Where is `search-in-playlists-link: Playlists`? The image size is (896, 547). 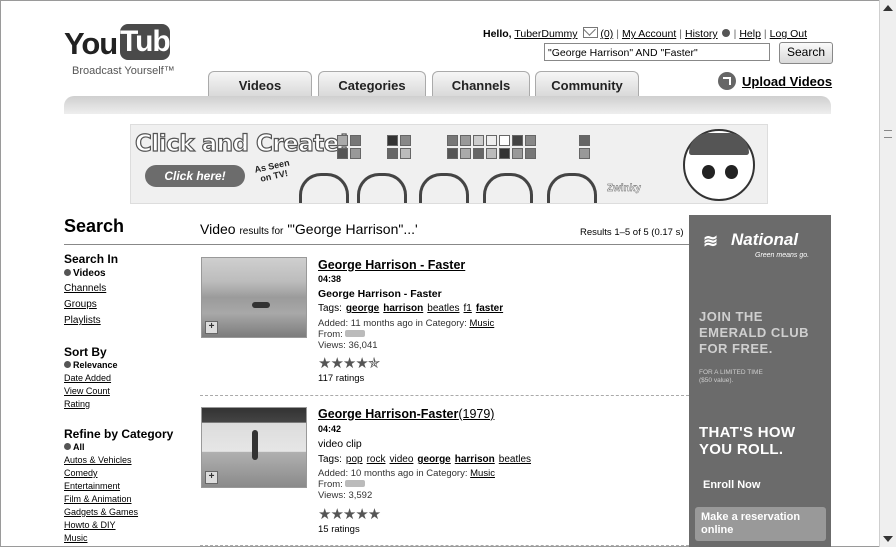 search-in-playlists-link: Playlists is located at coordinates (82, 320).